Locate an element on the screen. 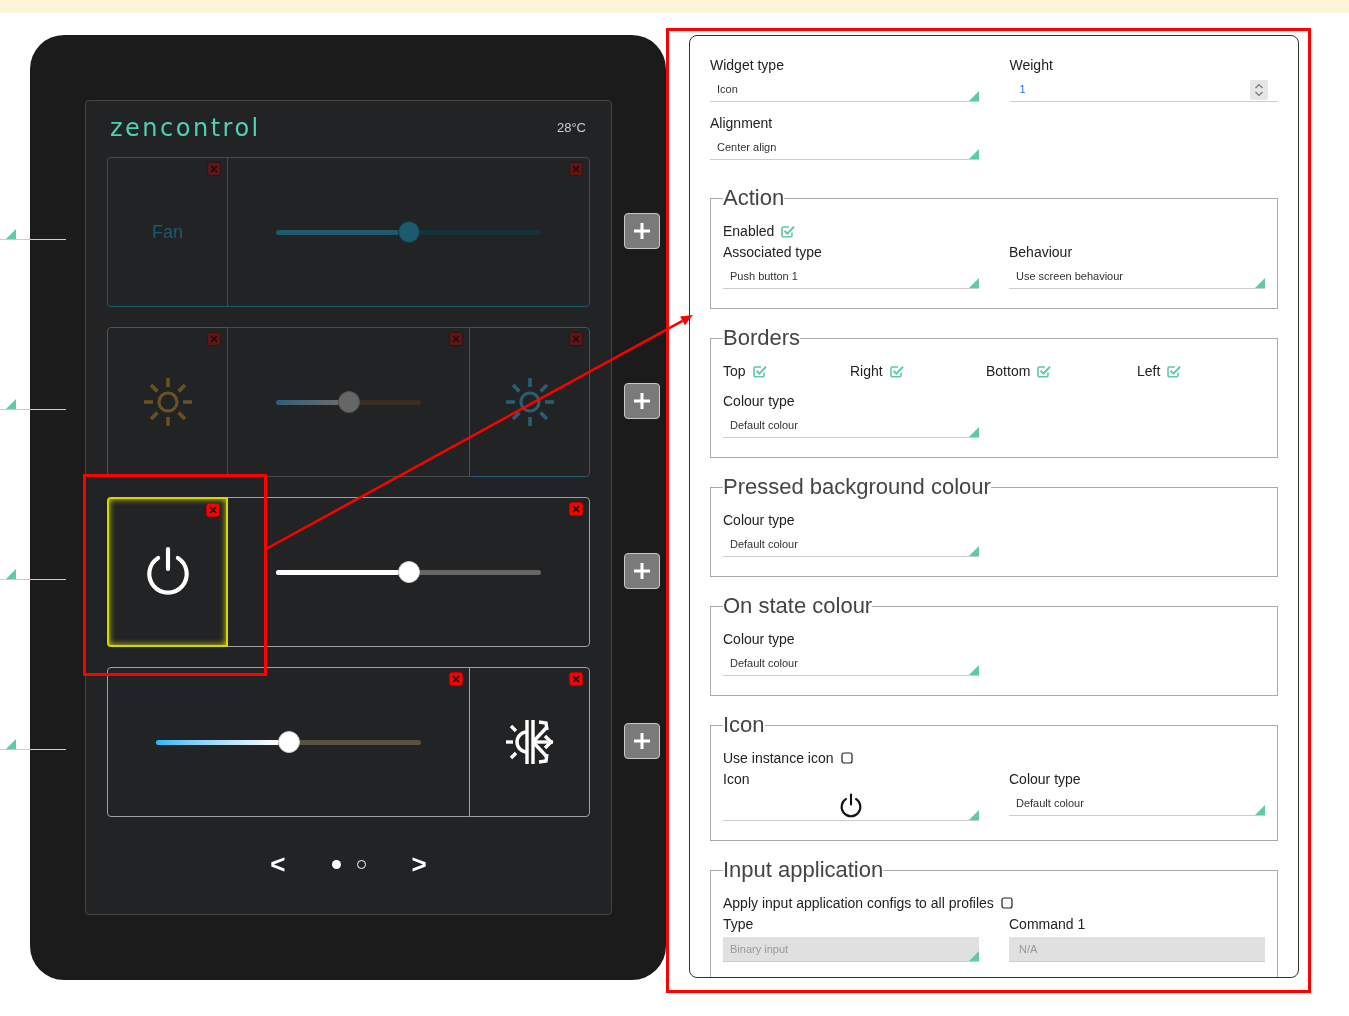  sun-snowflake-icon is located at coordinates (529, 742).